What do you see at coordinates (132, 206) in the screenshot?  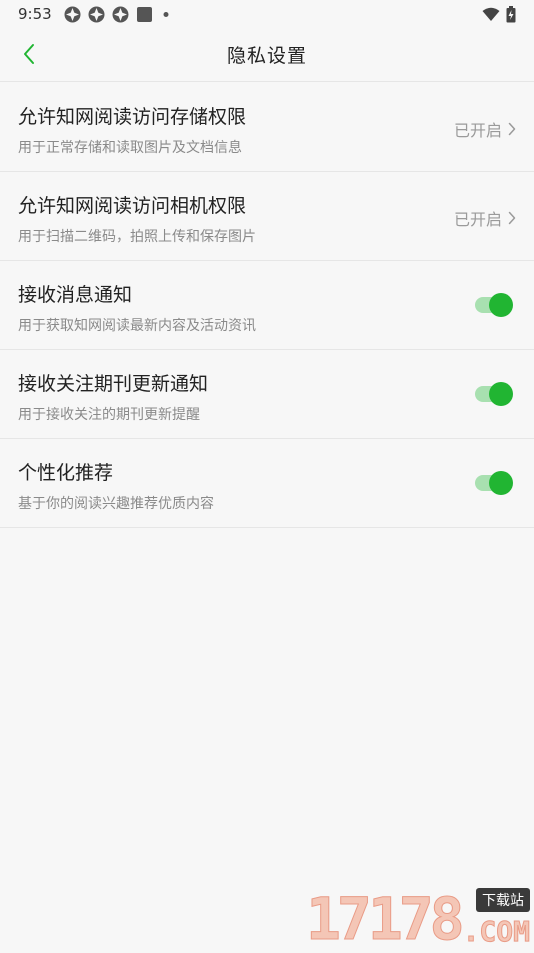 I see `setting-title: 允许知网阅读访问相机权限` at bounding box center [132, 206].